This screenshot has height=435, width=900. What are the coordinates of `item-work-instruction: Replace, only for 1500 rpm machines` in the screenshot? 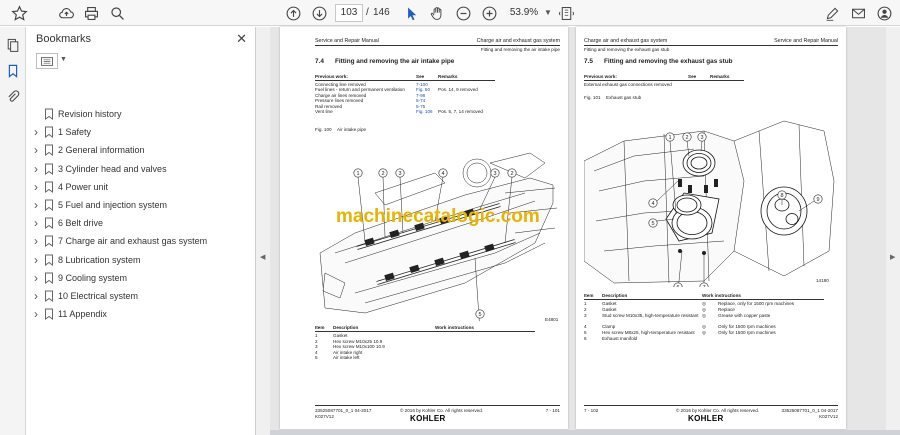 It's located at (756, 303).